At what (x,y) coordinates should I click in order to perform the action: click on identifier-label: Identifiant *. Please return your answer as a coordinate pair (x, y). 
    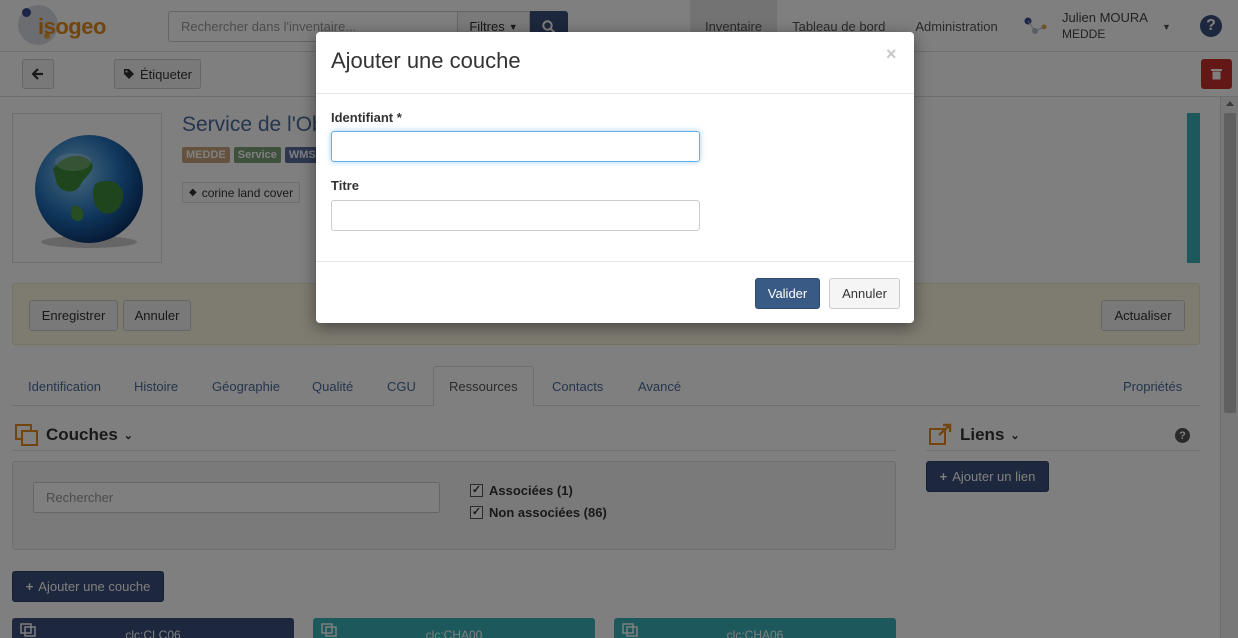
    Looking at the image, I should click on (366, 117).